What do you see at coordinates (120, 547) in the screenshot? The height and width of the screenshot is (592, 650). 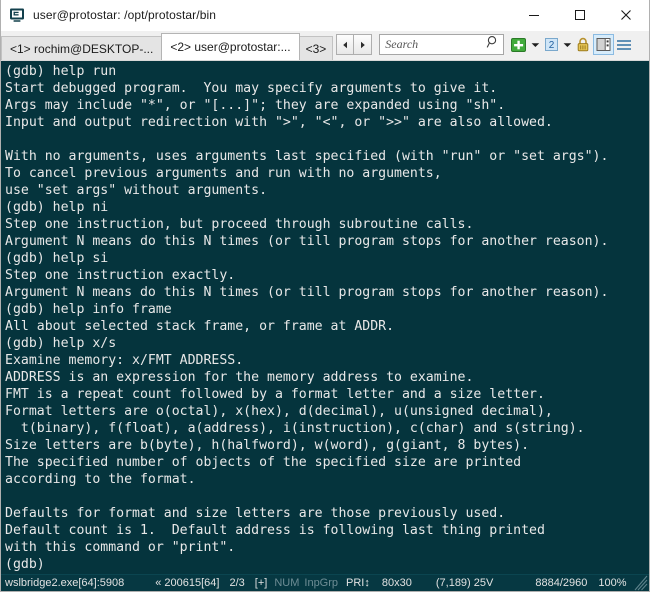 I see `terminal-line: with this command or "print".` at bounding box center [120, 547].